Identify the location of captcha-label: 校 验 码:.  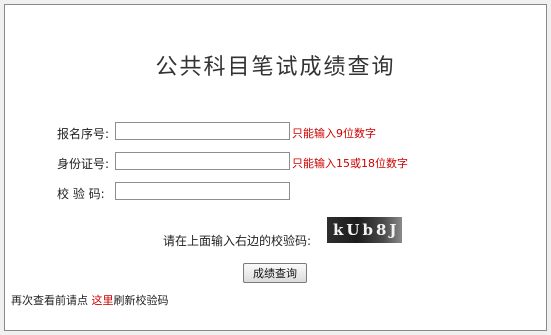
(81, 194).